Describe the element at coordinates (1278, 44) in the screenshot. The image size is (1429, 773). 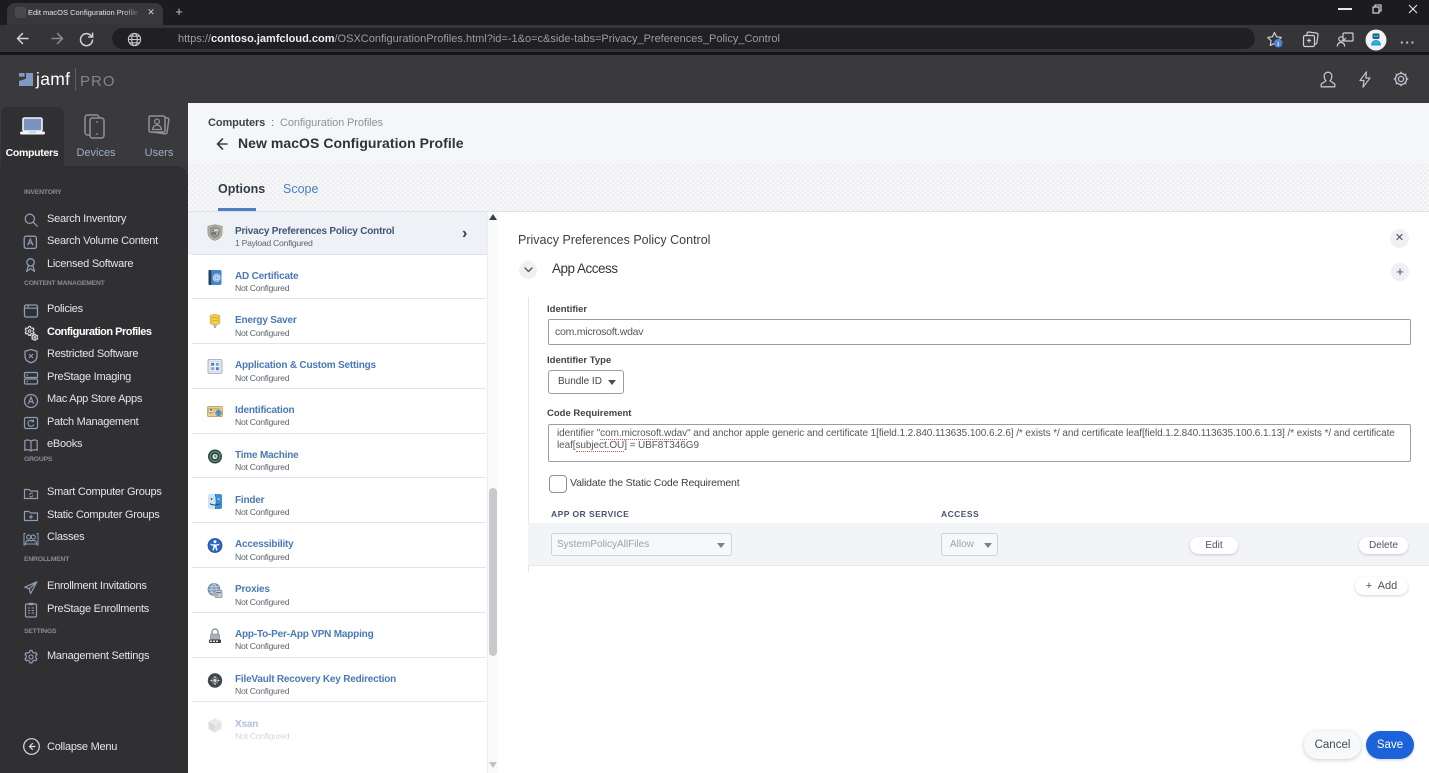
I see `svg-text: i` at that location.